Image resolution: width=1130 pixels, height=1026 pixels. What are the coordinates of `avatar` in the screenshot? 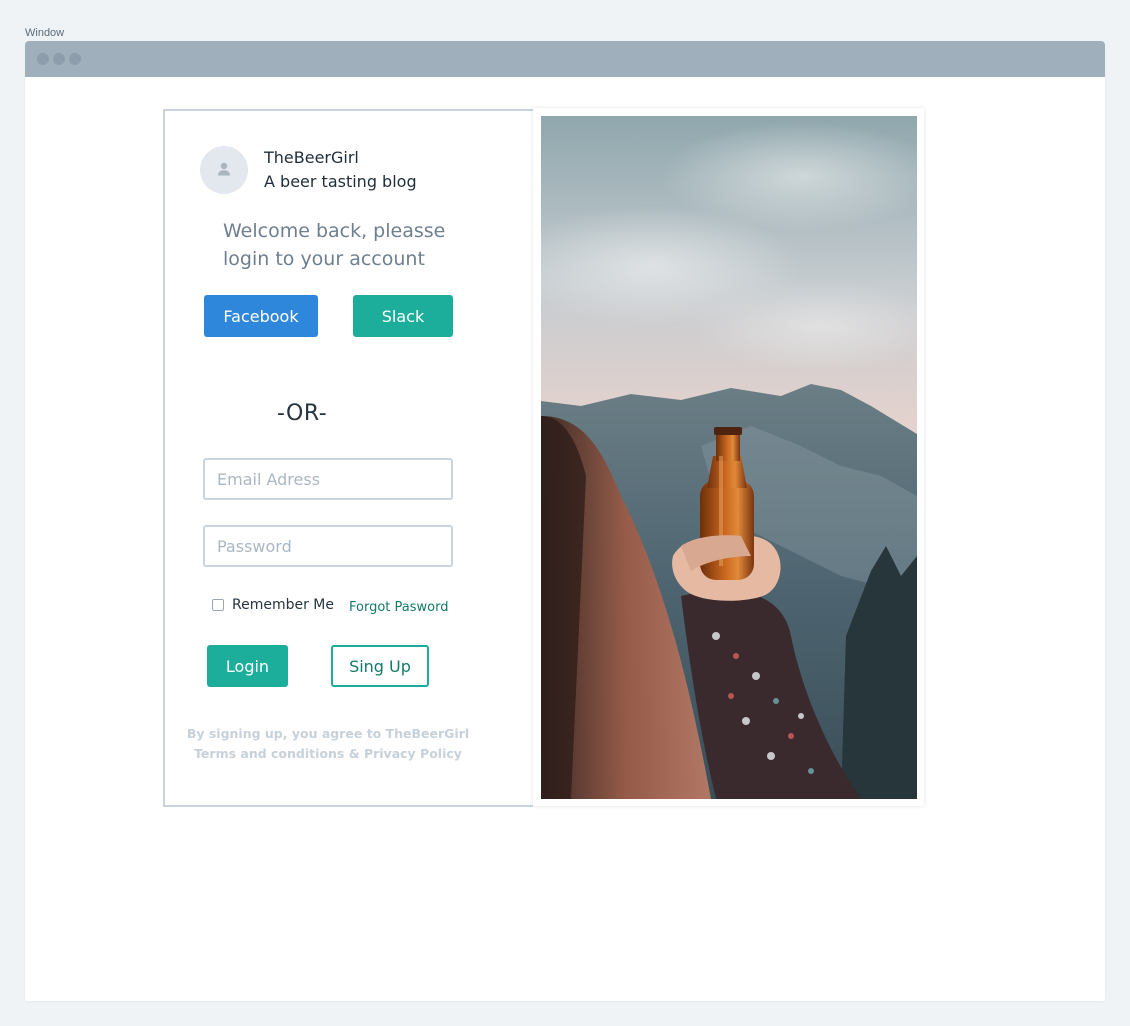 It's located at (224, 170).